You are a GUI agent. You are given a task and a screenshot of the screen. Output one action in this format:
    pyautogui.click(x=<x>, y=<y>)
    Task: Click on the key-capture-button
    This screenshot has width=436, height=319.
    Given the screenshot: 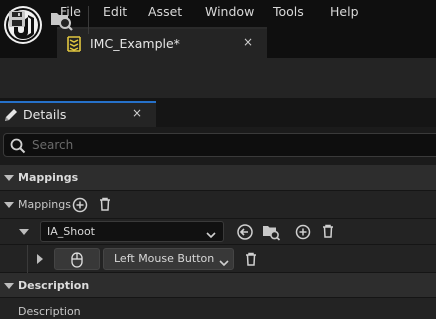 What is the action you would take?
    pyautogui.click(x=77, y=259)
    